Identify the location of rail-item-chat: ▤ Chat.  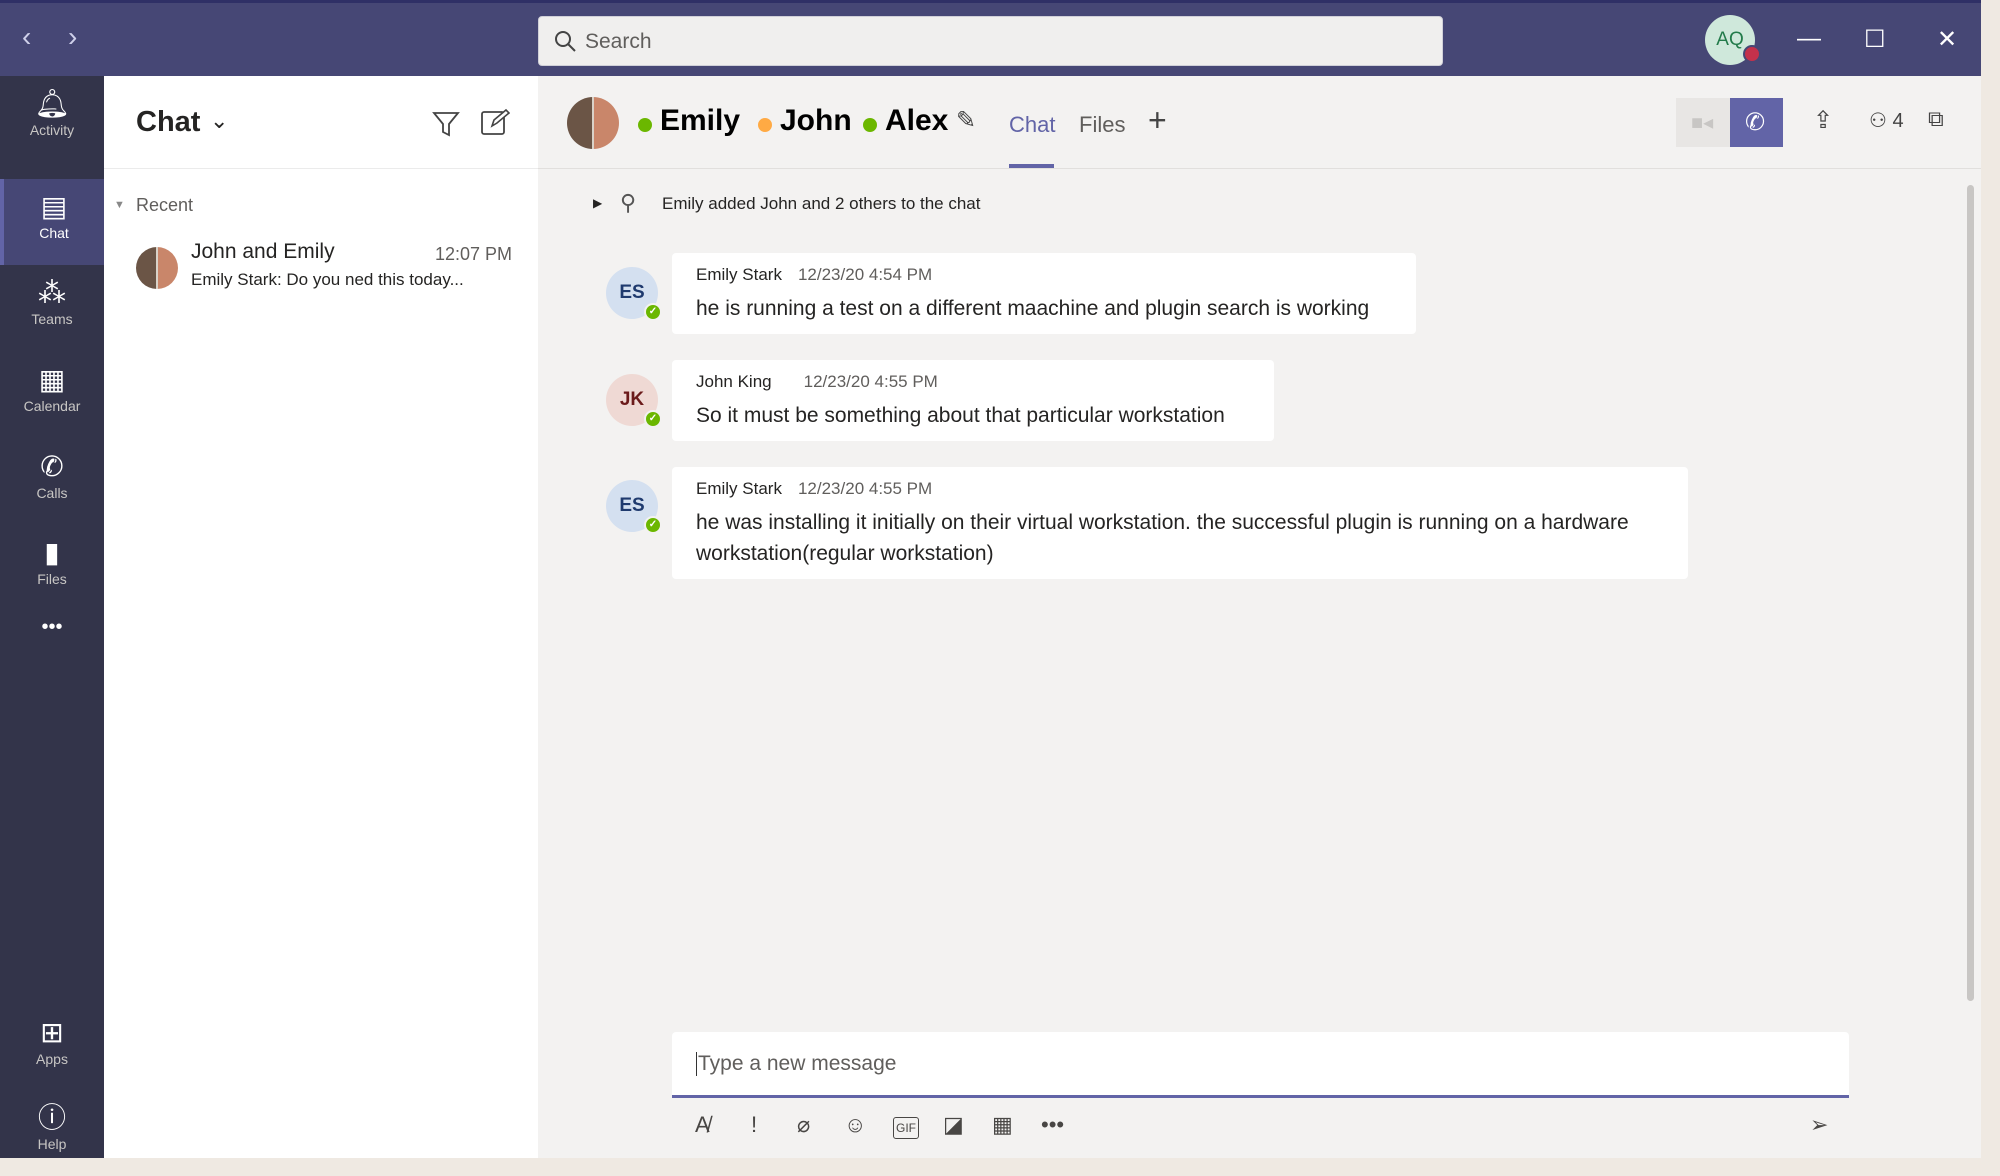
(52, 222).